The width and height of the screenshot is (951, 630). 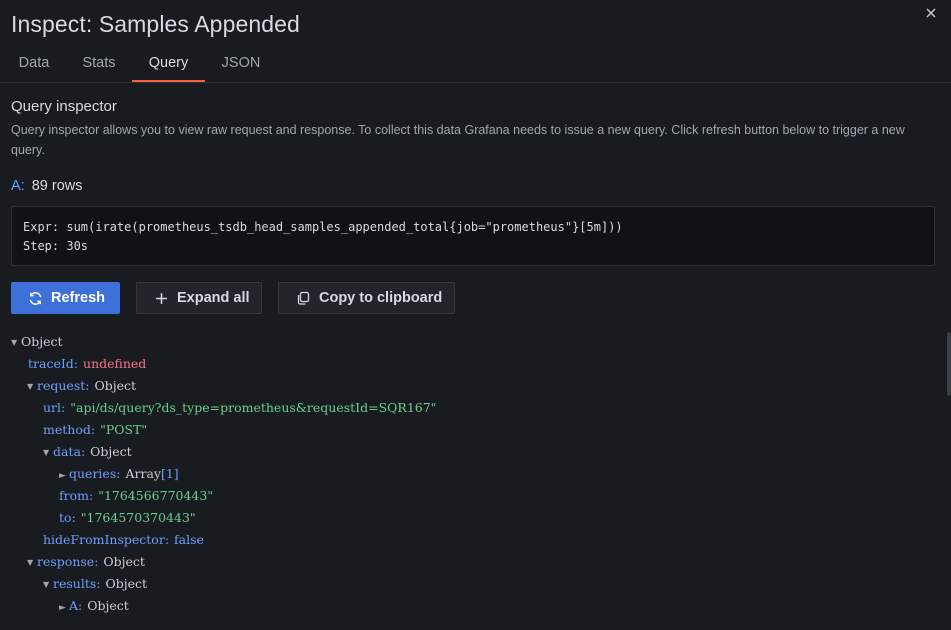 What do you see at coordinates (156, 495) in the screenshot?
I see `tree-value: "1764566770443"` at bounding box center [156, 495].